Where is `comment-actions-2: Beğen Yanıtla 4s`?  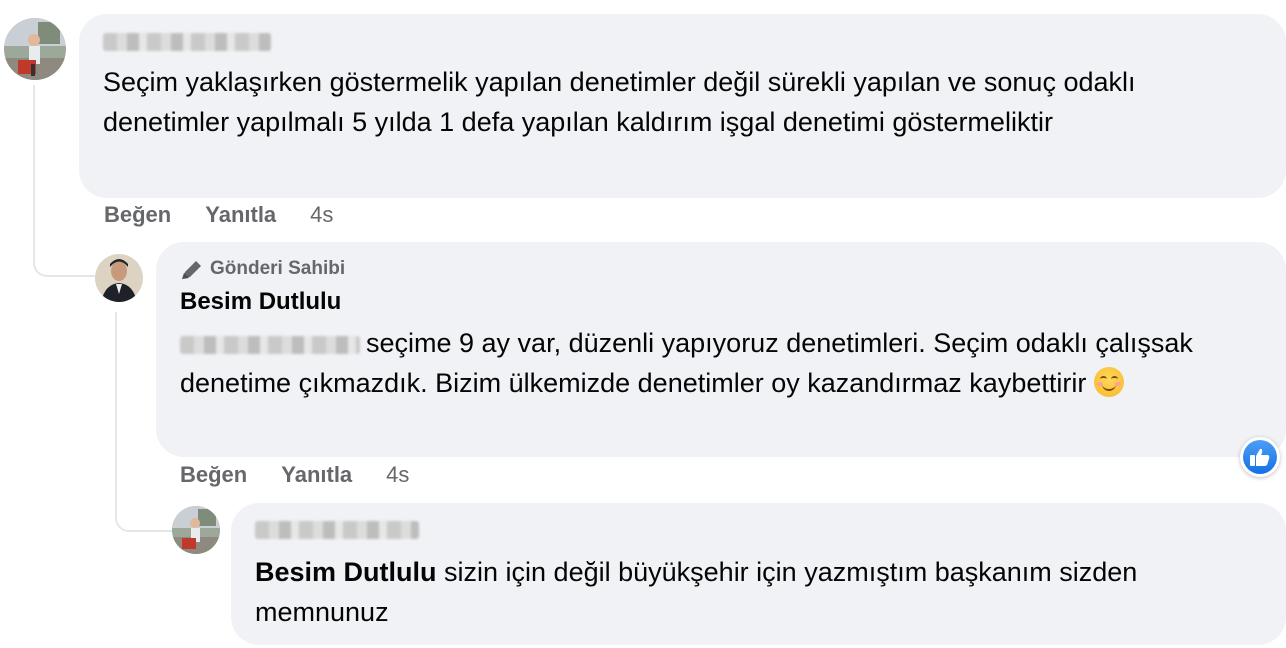 comment-actions-2: Beğen Yanıtla 4s is located at coordinates (294, 475).